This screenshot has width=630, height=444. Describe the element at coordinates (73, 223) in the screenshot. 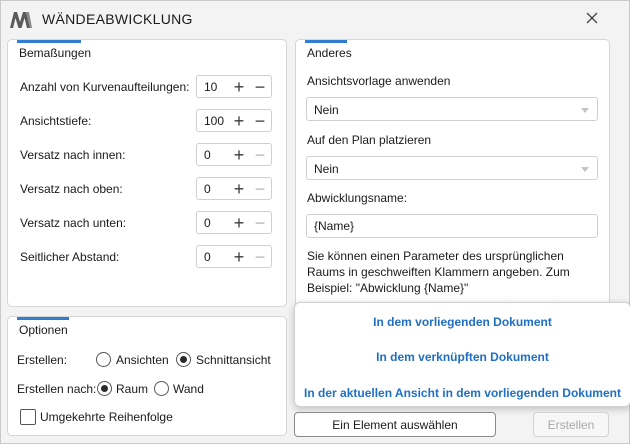

I see `row-label-versatz-unten: Versatz nach unten:` at that location.